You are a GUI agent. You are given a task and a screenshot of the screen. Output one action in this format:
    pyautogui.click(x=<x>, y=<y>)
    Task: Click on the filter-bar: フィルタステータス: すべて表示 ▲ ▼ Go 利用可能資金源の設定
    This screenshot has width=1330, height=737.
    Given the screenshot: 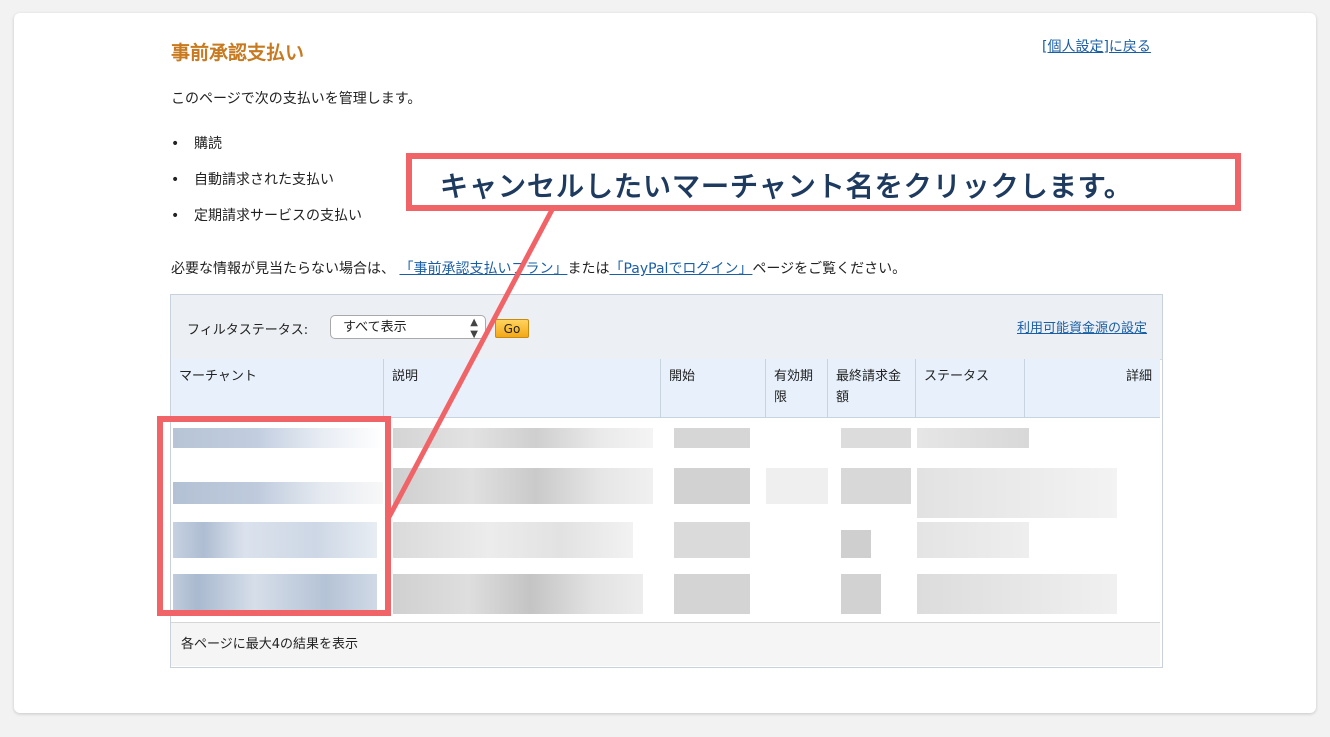 What is the action you would take?
    pyautogui.click(x=666, y=327)
    